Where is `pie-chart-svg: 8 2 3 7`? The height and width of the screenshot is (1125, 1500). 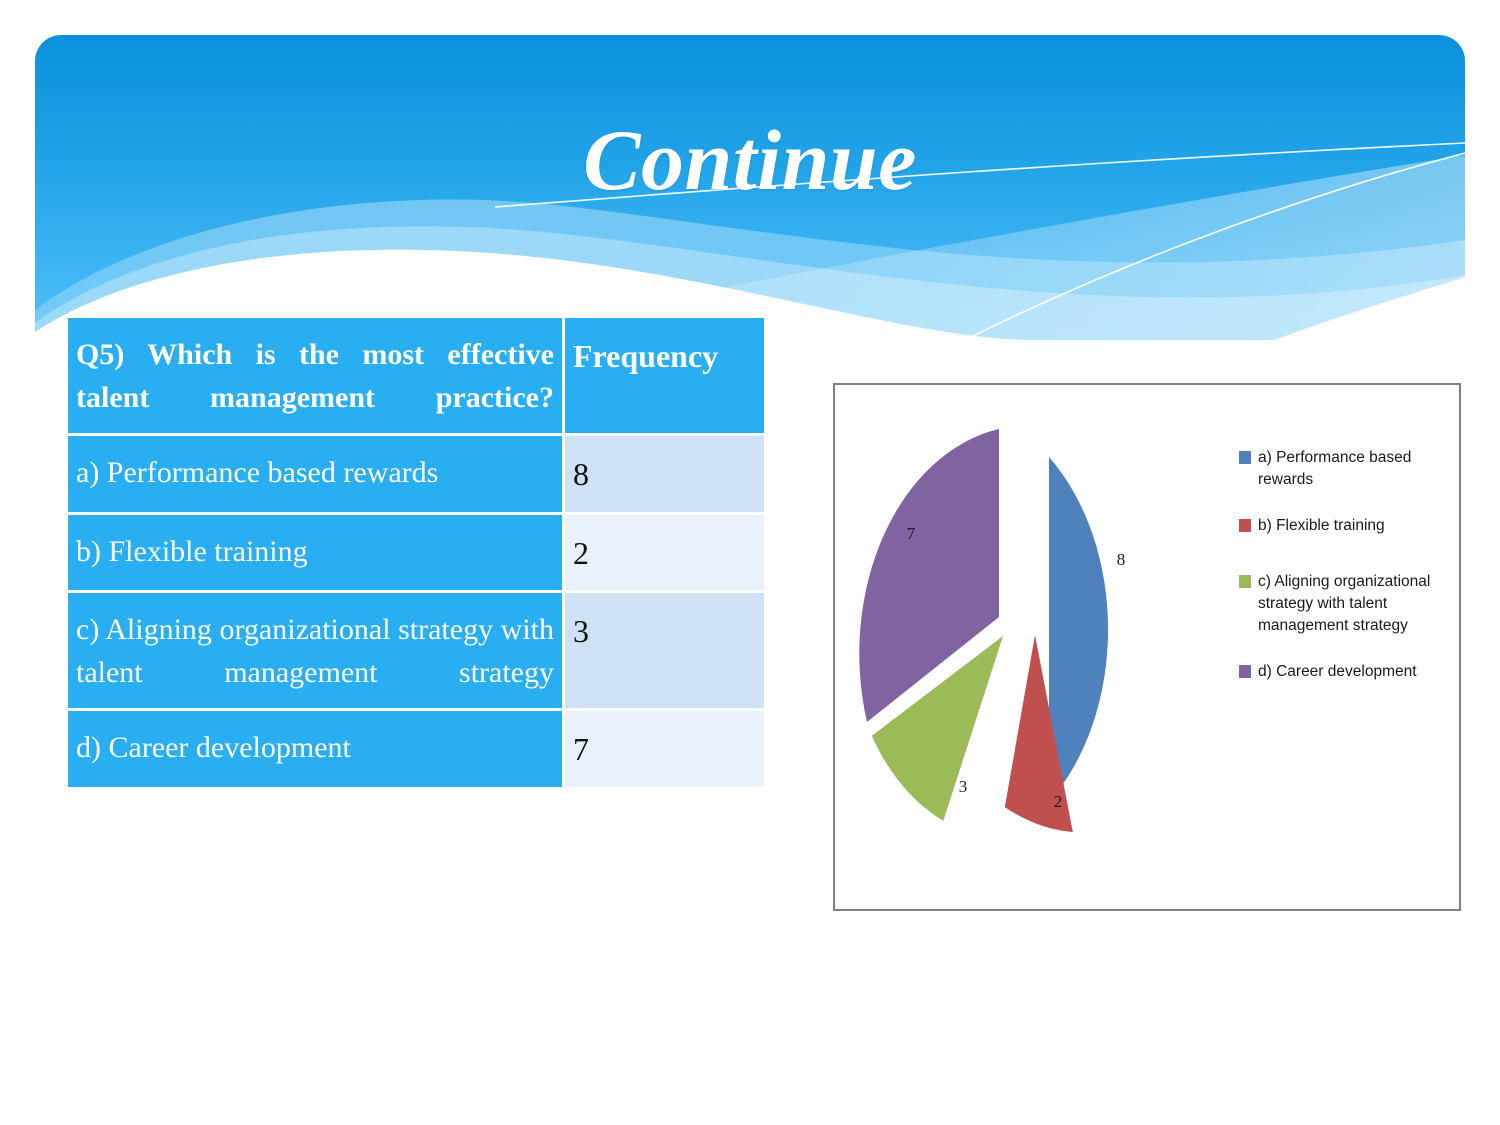 pie-chart-svg: 8 2 3 7 is located at coordinates (992, 631).